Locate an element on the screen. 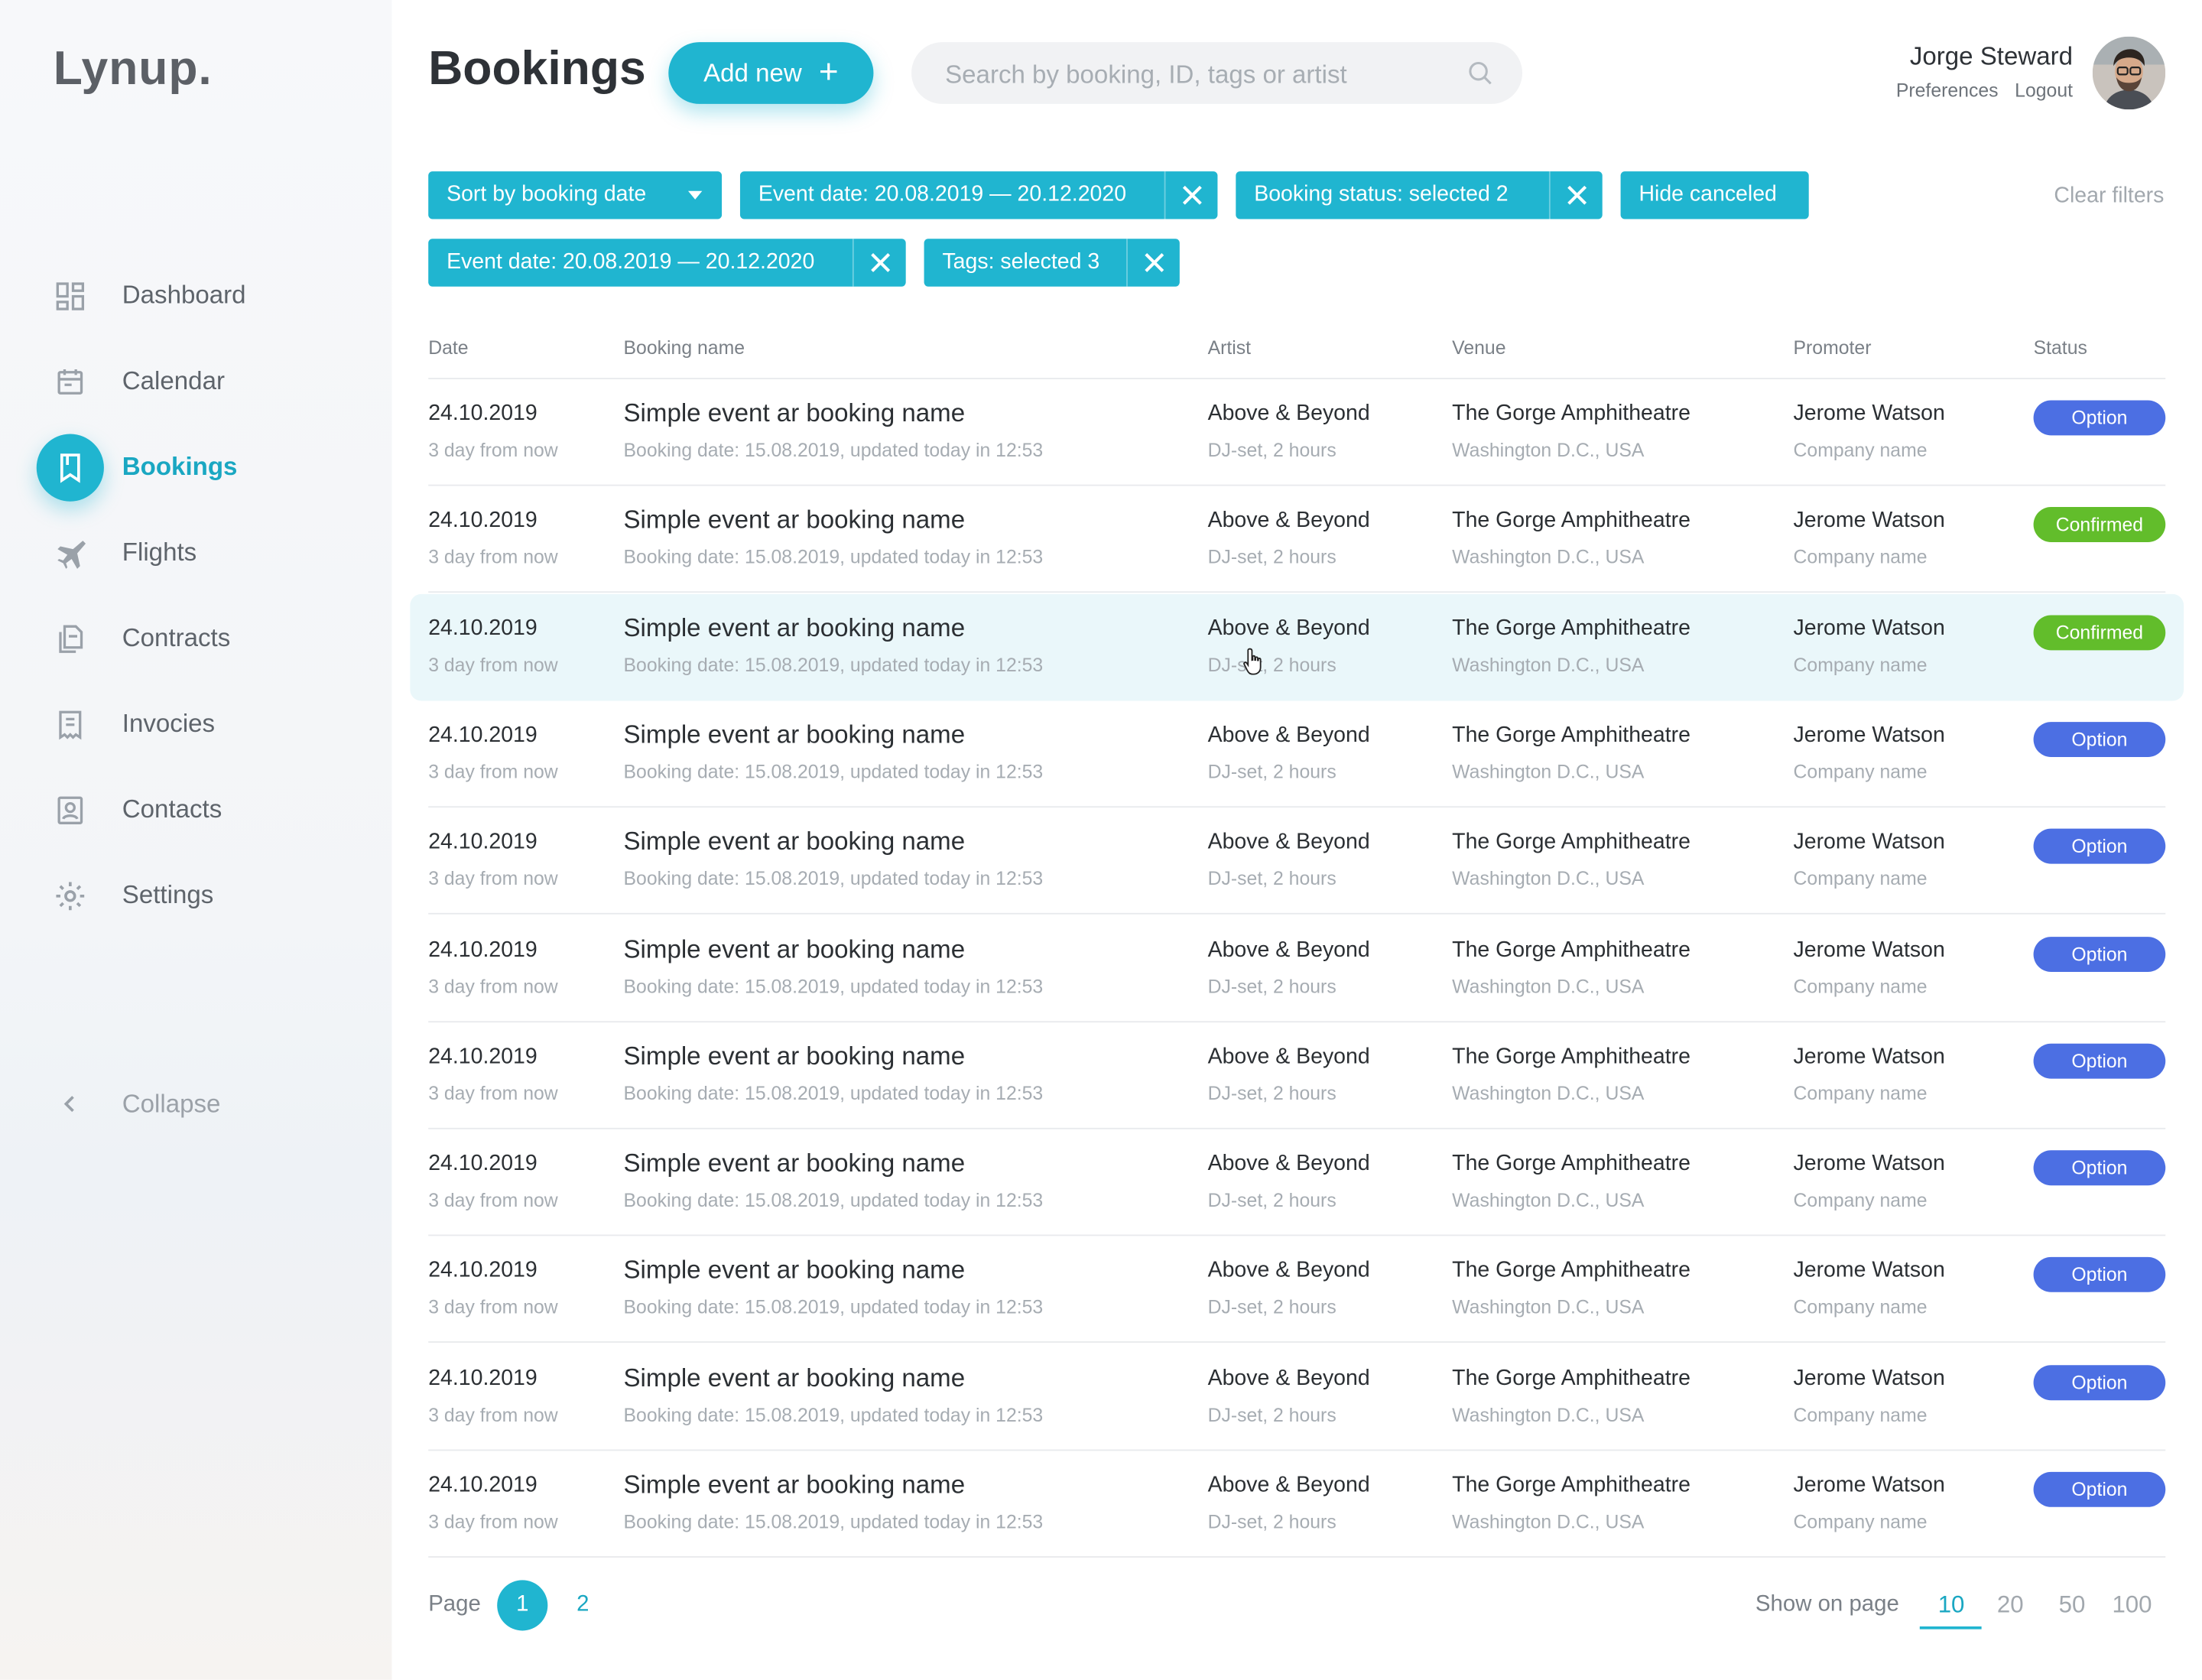 The height and width of the screenshot is (1680, 2202). sidebar-item-settings: Settings is located at coordinates (205, 895).